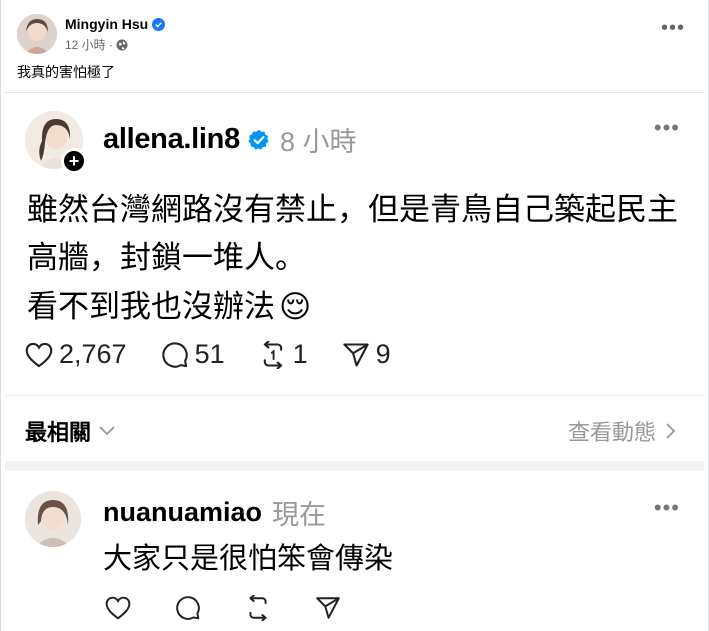 The height and width of the screenshot is (631, 709). I want to click on author-name-row: Mingyin Hsu, so click(115, 24).